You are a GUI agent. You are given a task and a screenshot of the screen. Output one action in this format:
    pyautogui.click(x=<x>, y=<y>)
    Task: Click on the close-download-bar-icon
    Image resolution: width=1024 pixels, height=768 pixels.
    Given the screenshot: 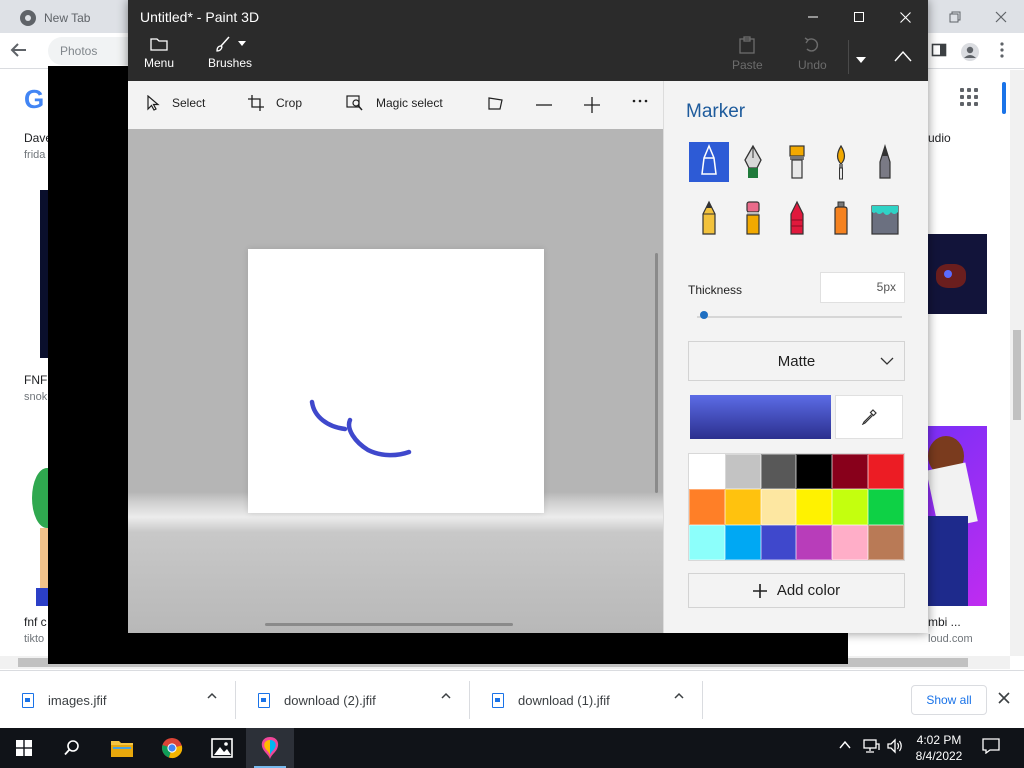 What is the action you would take?
    pyautogui.click(x=1004, y=698)
    